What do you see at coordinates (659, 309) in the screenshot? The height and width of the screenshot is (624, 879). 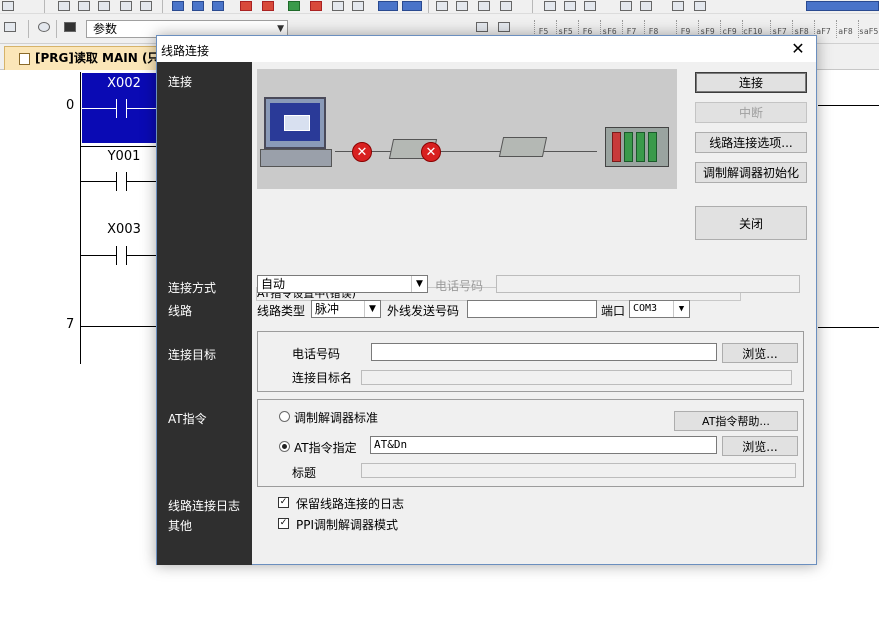 I see `port-select: COM3 ▼` at bounding box center [659, 309].